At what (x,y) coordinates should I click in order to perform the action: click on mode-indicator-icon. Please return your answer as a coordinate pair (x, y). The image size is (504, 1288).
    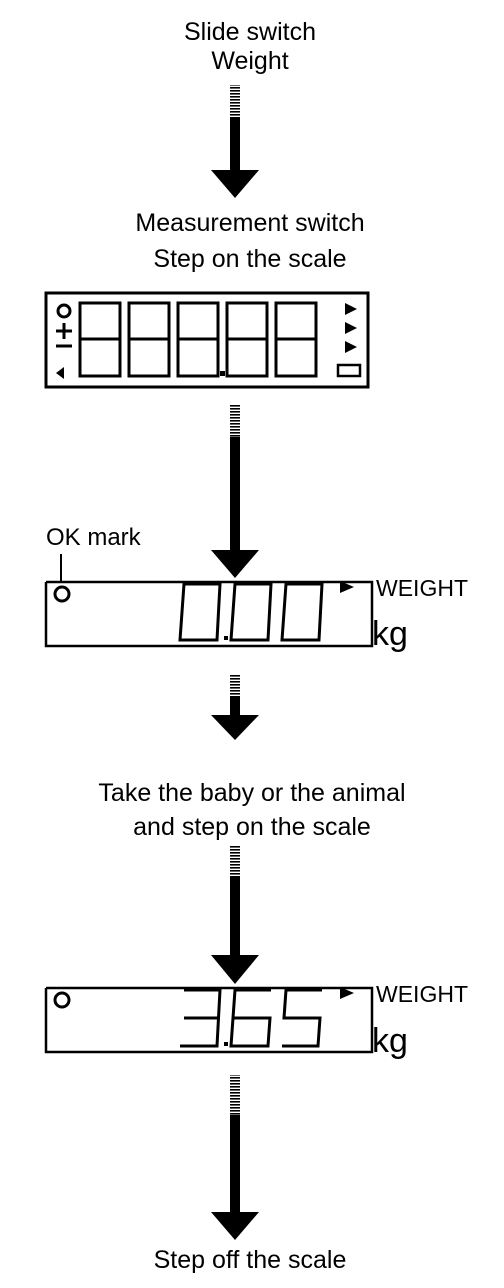
    Looking at the image, I should click on (351, 328).